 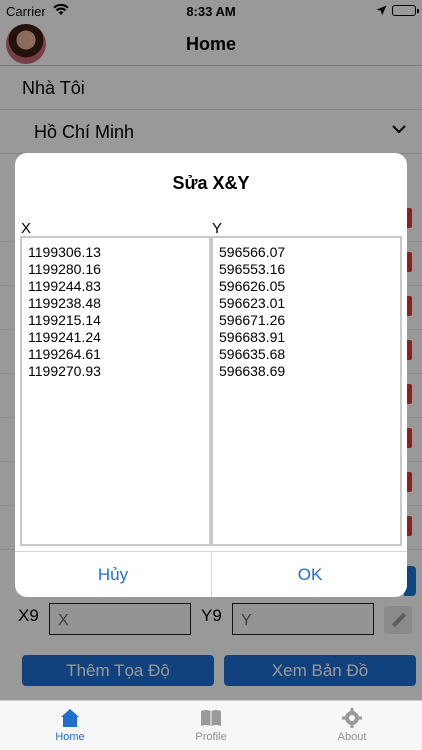 I want to click on x-value: 1199238.48, so click(x=64, y=303).